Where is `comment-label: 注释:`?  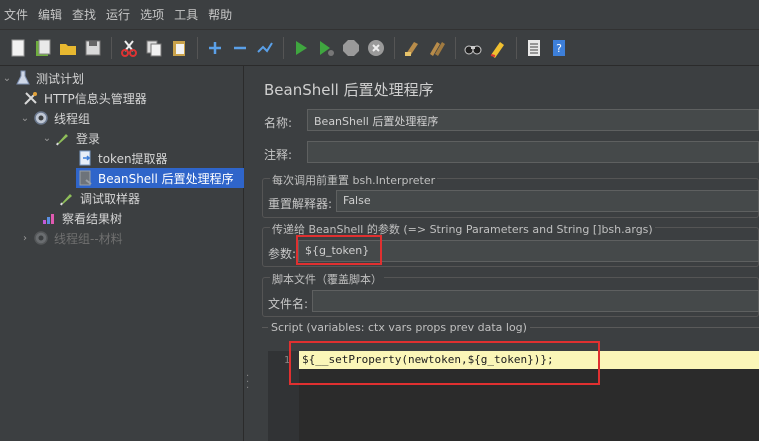
comment-label: 注释: is located at coordinates (278, 155).